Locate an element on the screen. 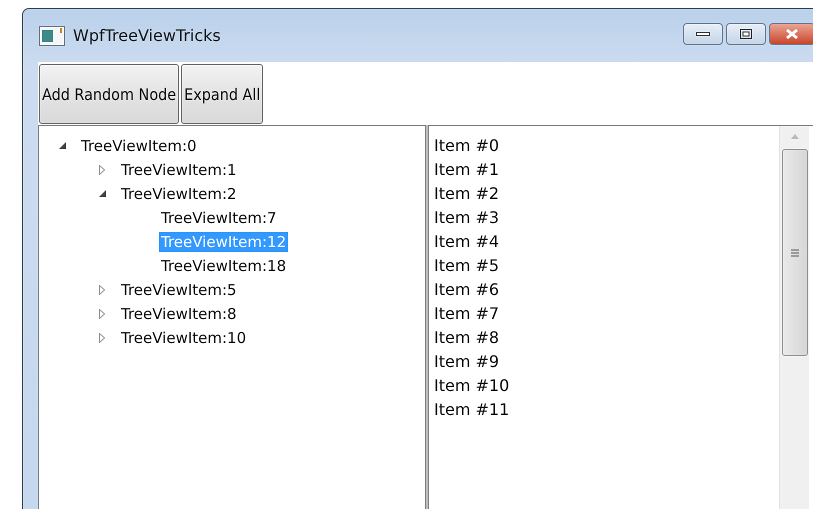 This screenshot has height=509, width=813. list-item: Item #6 is located at coordinates (606, 290).